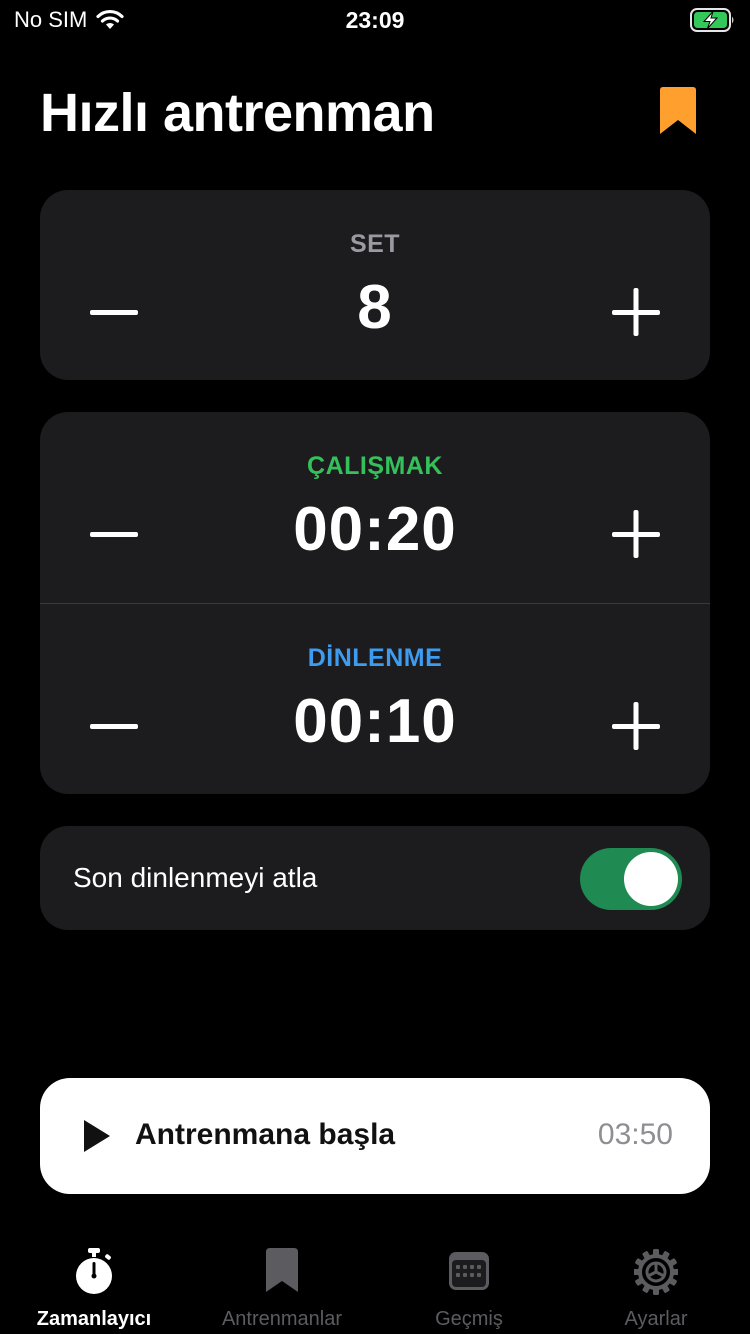 The width and height of the screenshot is (750, 1334). I want to click on stopwatch-icon, so click(94, 1271).